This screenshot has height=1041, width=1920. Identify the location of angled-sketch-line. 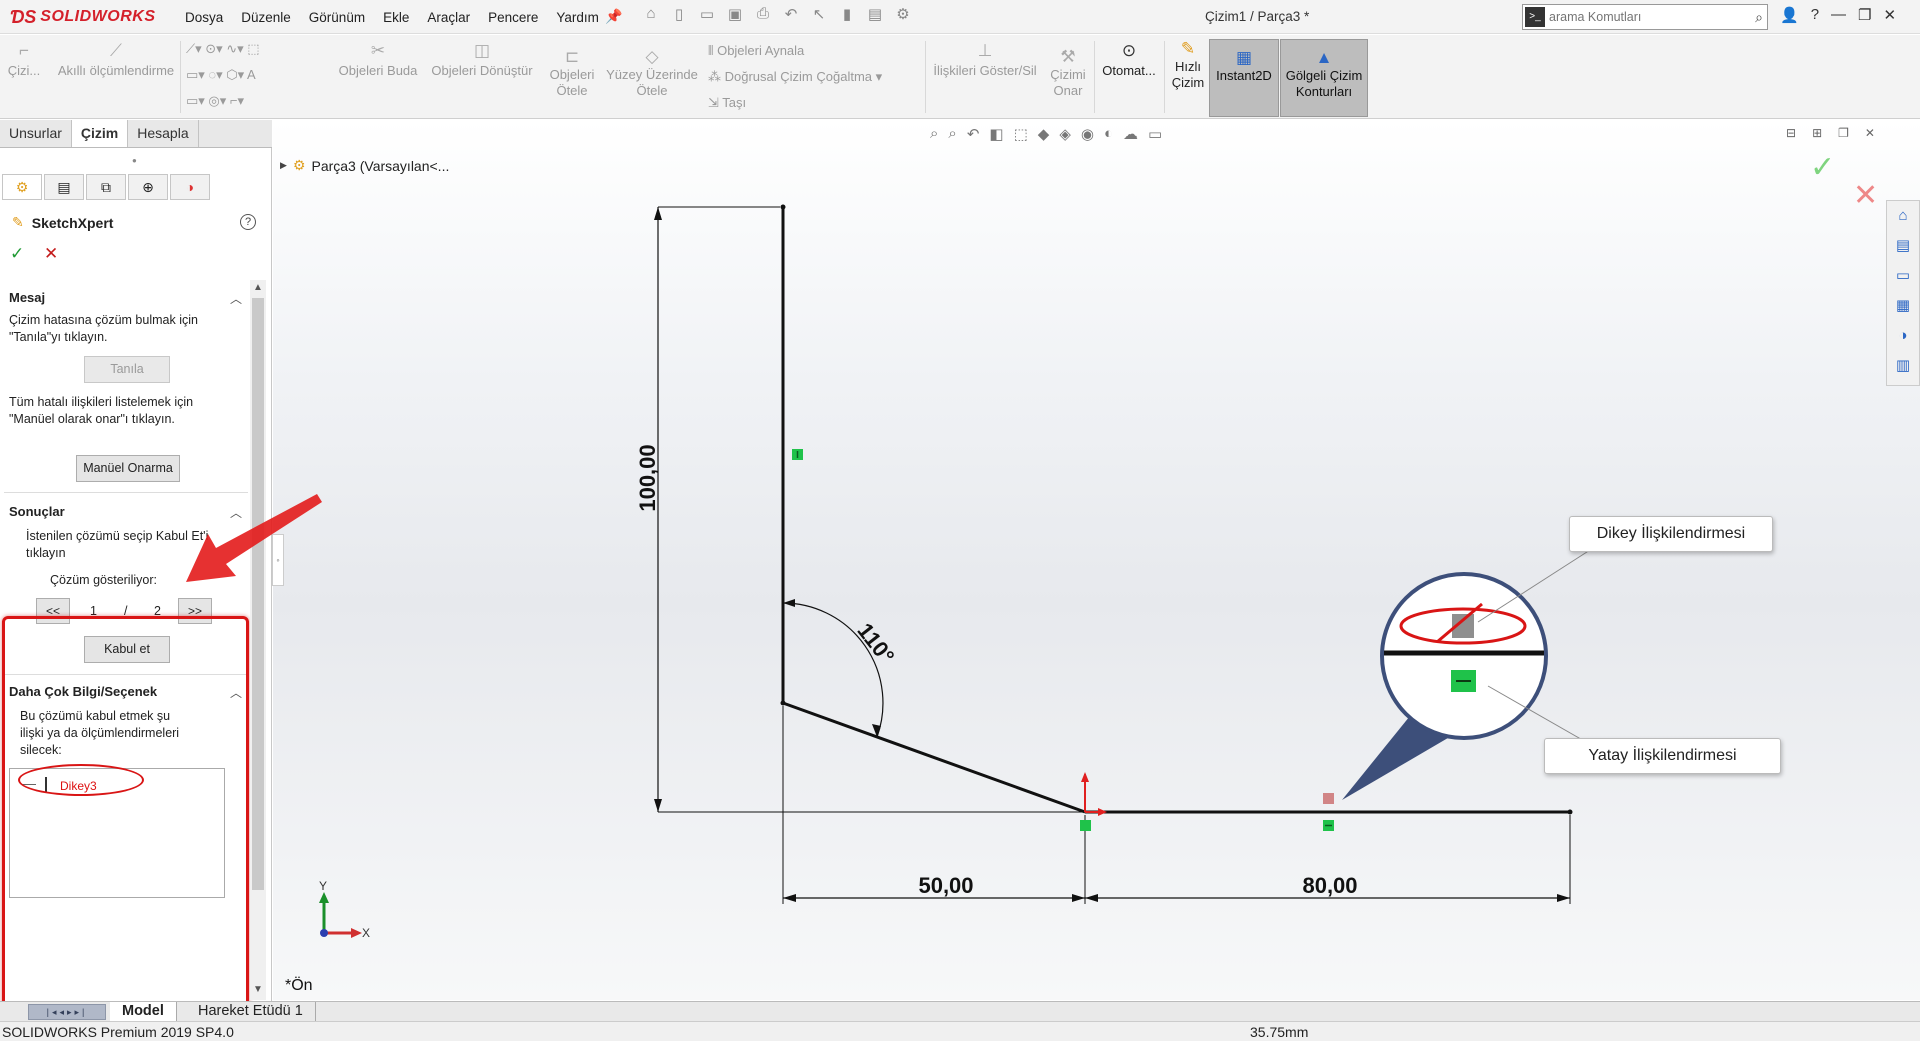
(934, 757).